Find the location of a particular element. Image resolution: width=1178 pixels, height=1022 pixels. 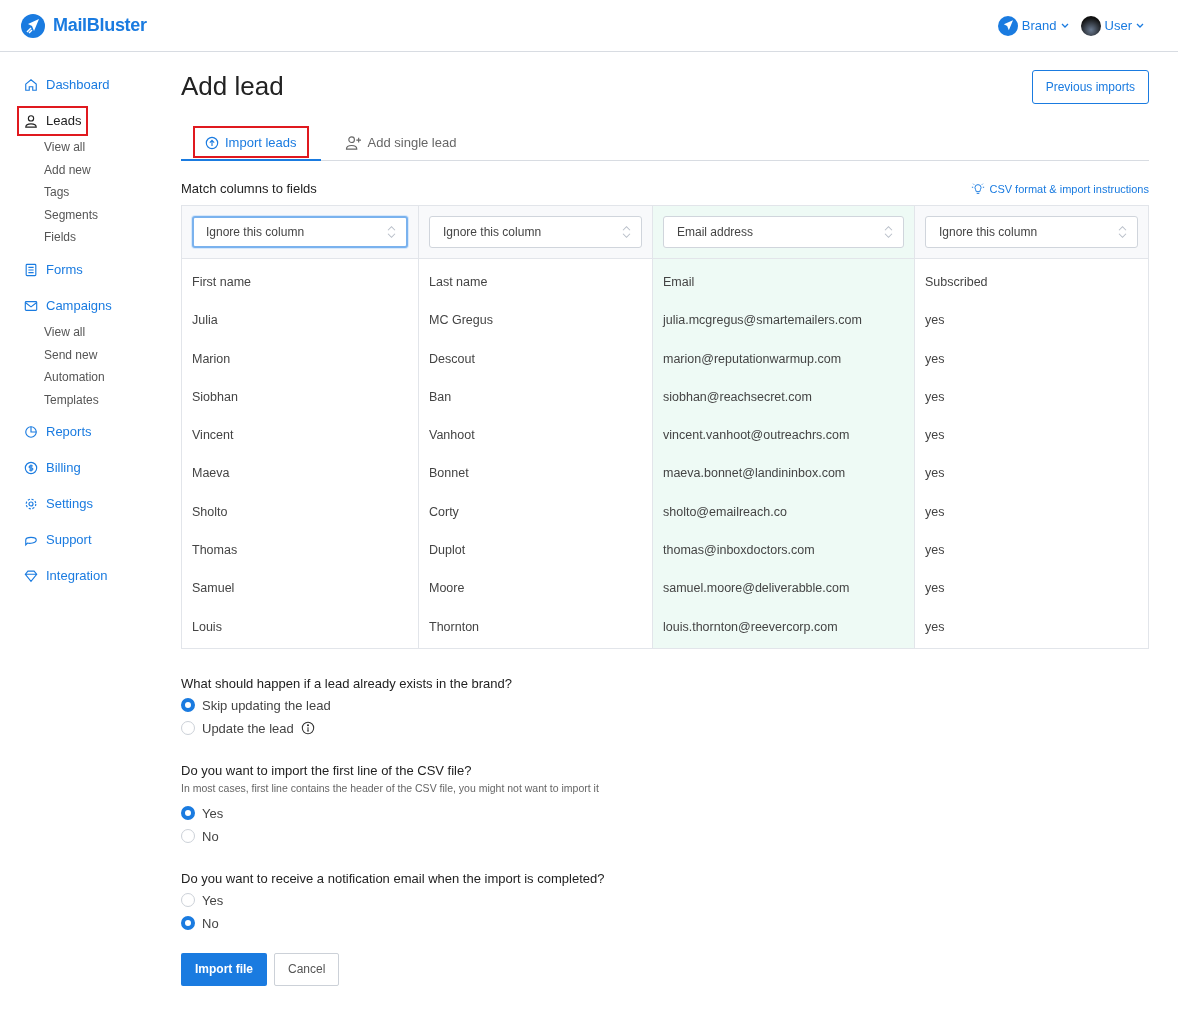

brand-menu: Brand is located at coordinates (1033, 25).